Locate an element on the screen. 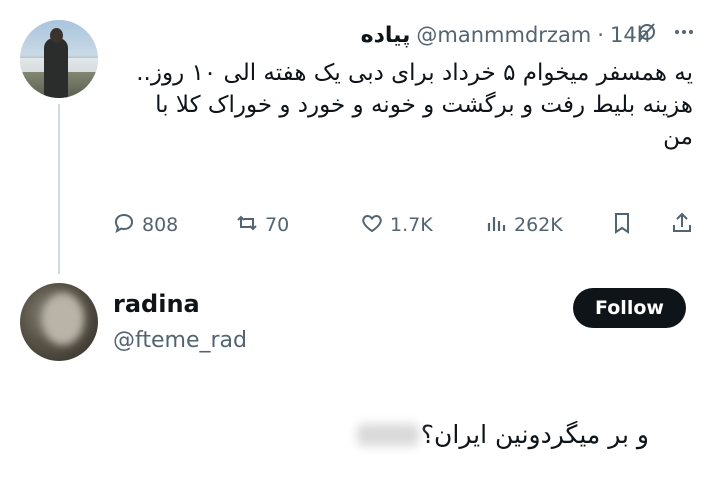 This screenshot has height=480, width=715. reply-avatar is located at coordinates (59, 322).